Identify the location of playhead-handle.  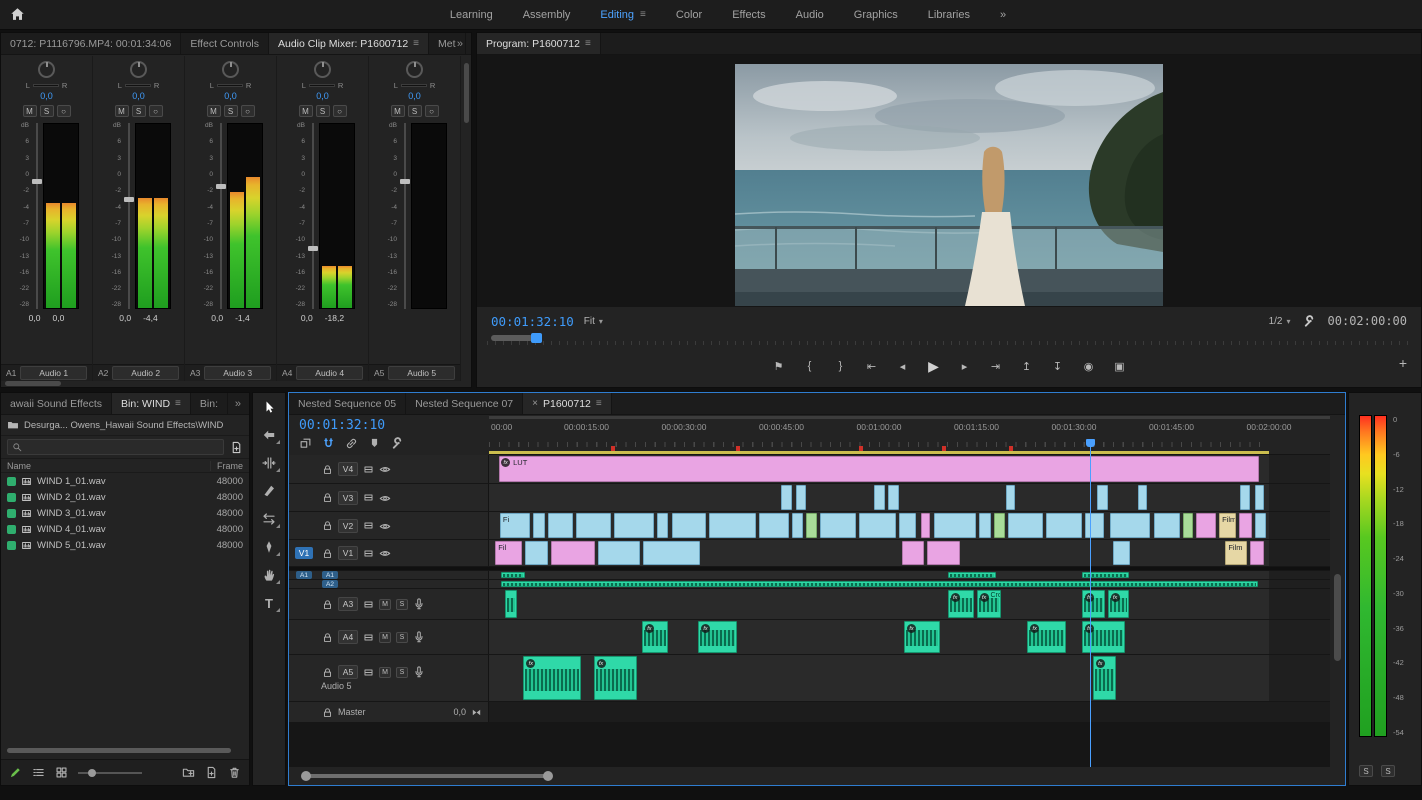
(1090, 443).